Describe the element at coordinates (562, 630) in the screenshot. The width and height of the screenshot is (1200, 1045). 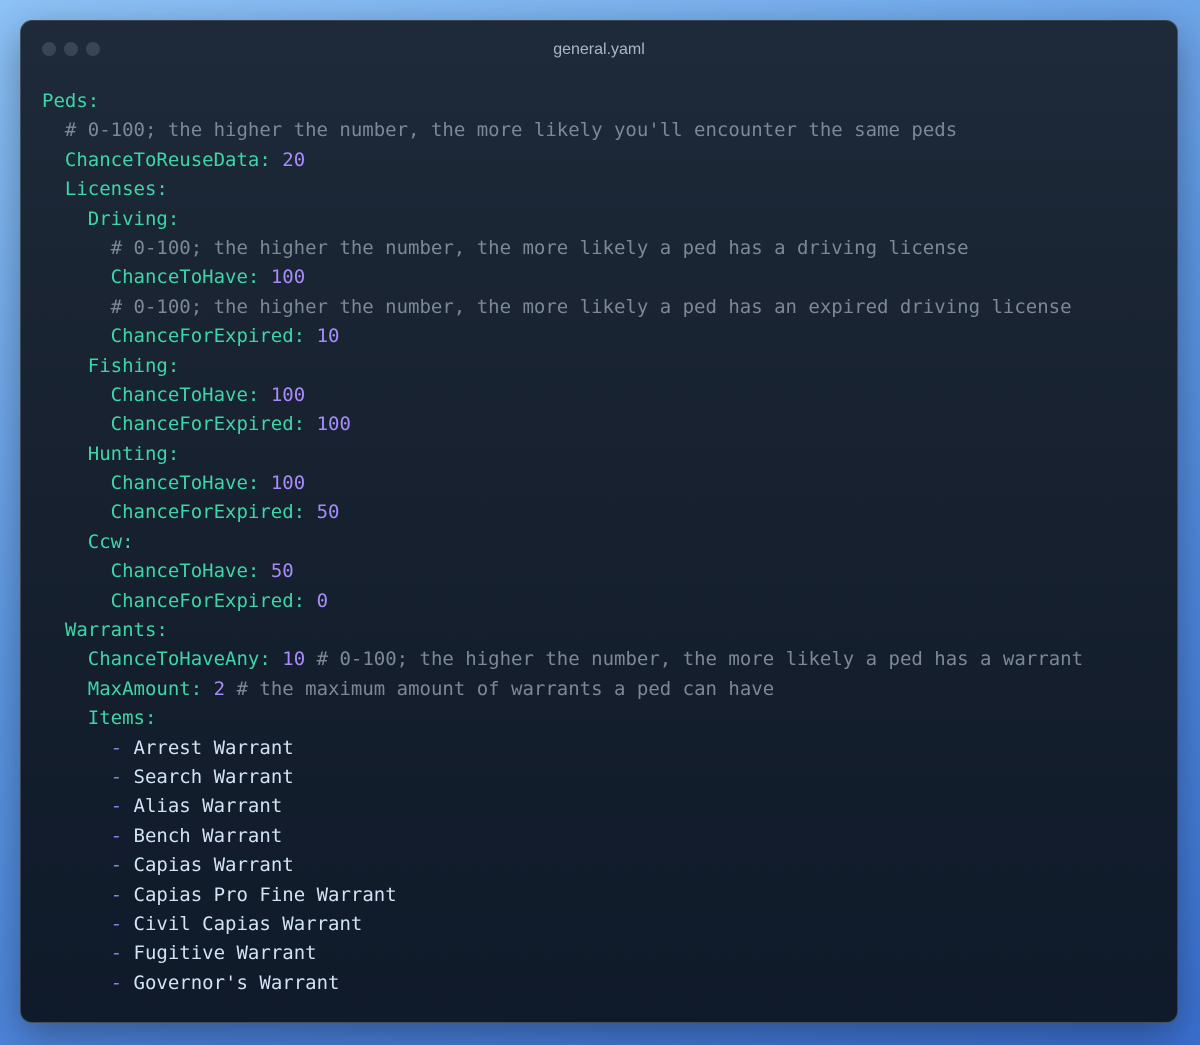
I see `code-line: Warrants:` at that location.